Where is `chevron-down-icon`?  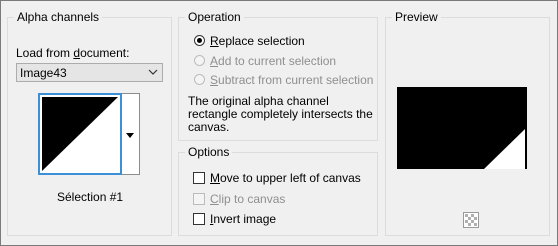 chevron-down-icon is located at coordinates (153, 72).